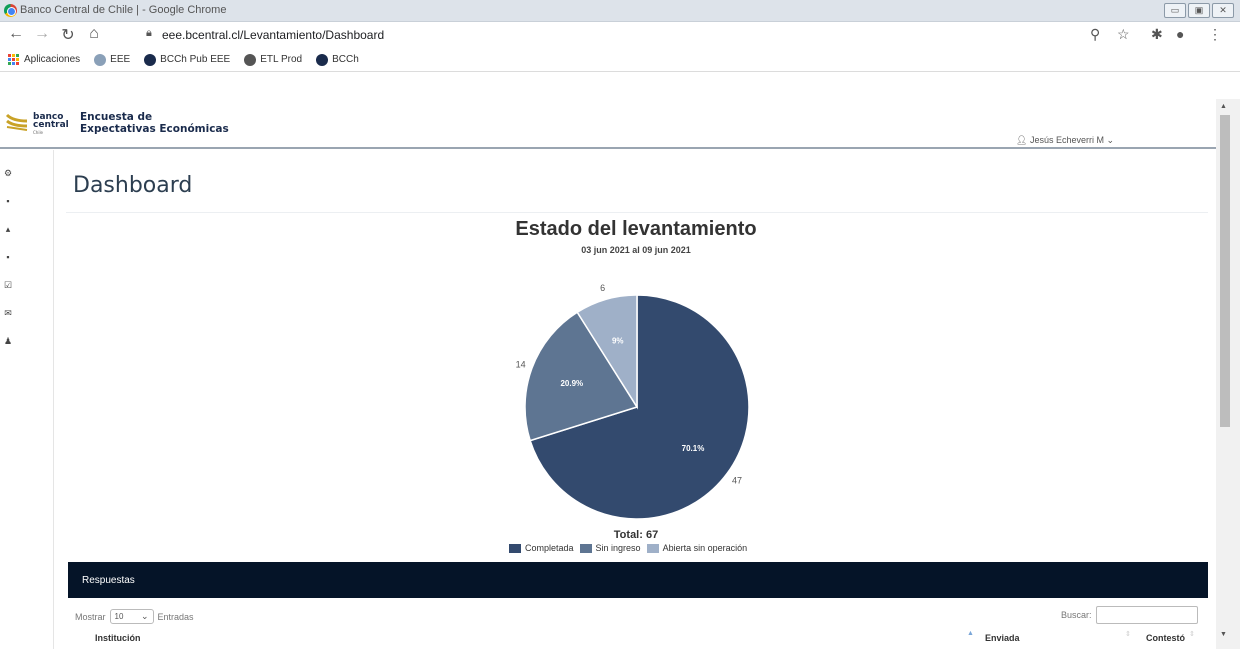 The height and width of the screenshot is (649, 1240). I want to click on zoom-icon: ⚲, so click(1095, 34).